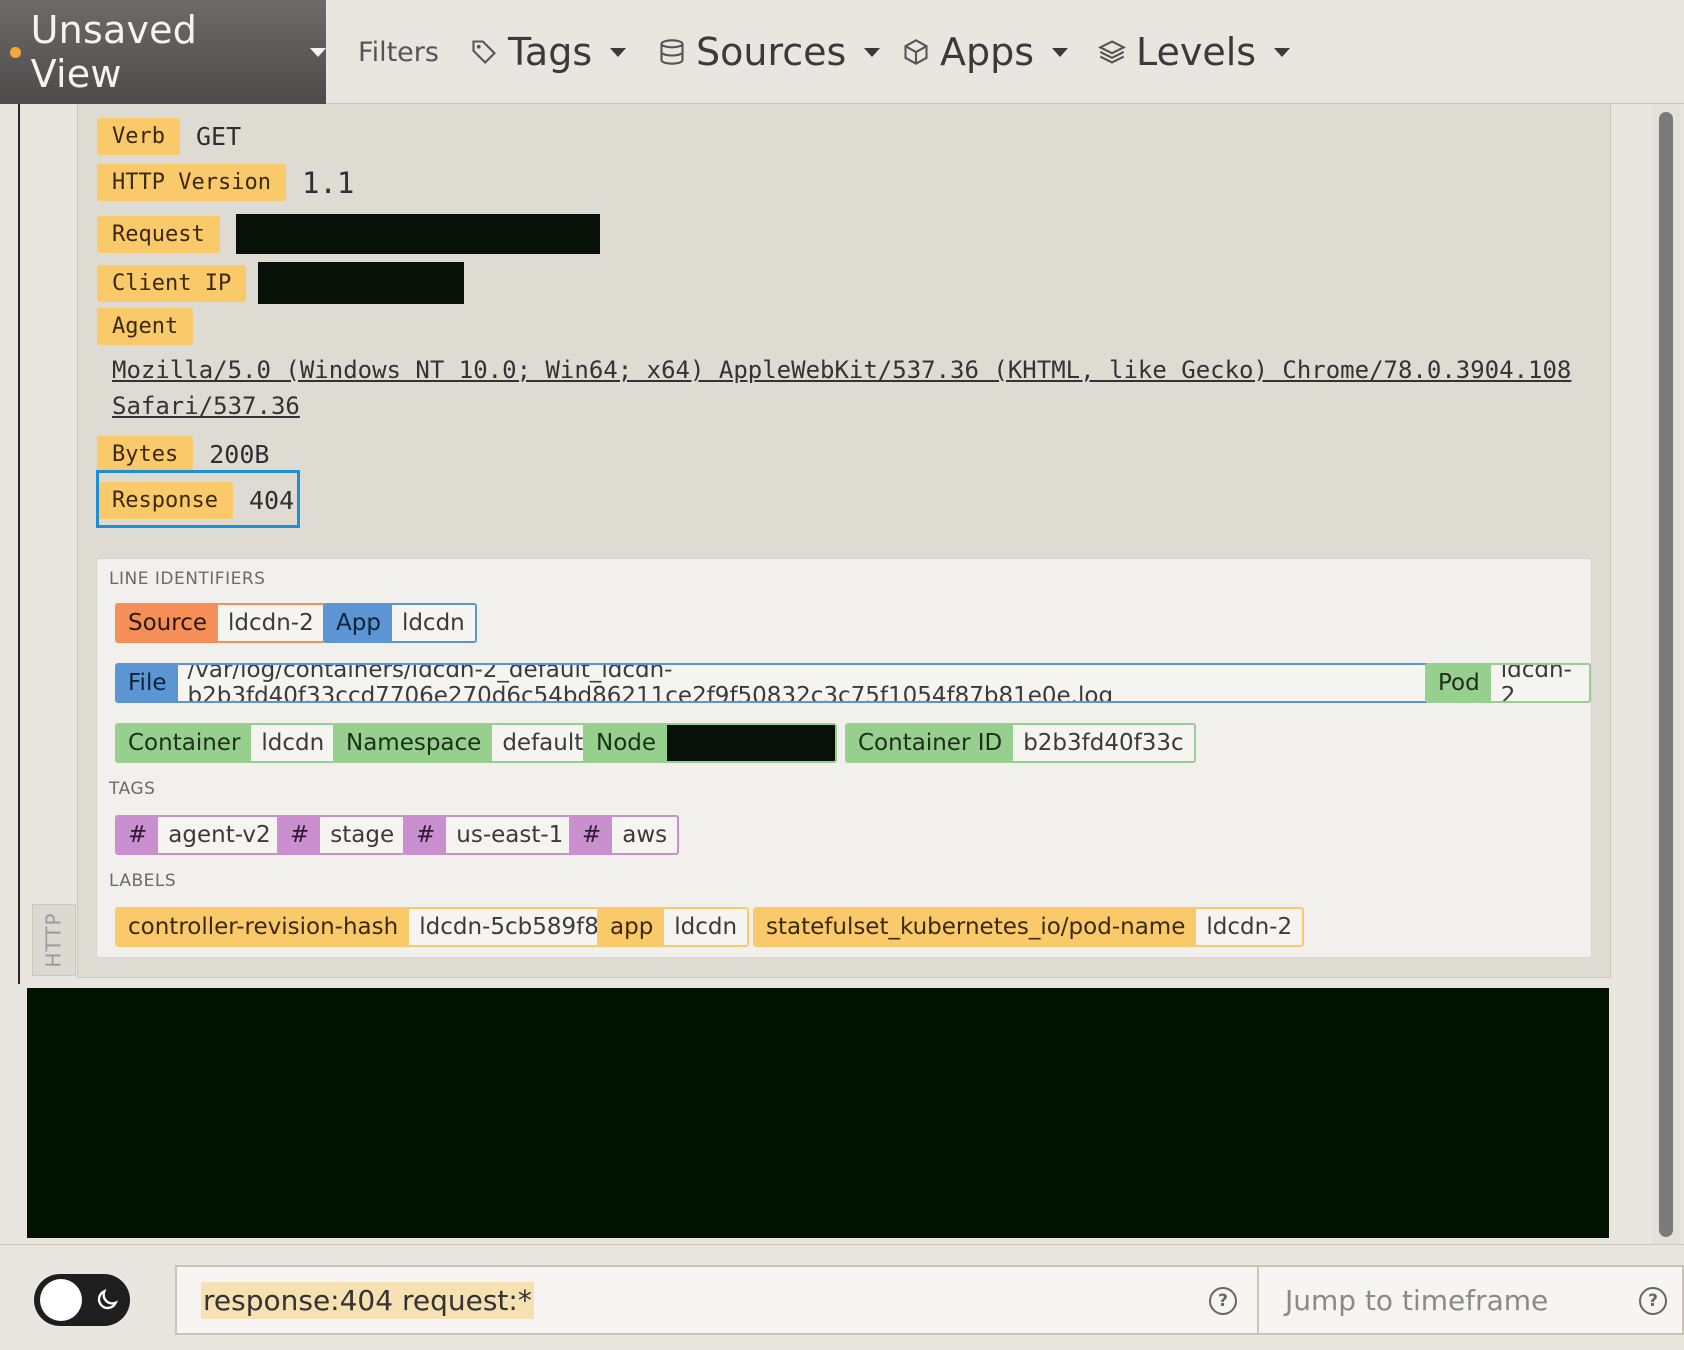 Image resolution: width=1684 pixels, height=1350 pixels. Describe the element at coordinates (358, 623) in the screenshot. I see `chip-key: App` at that location.